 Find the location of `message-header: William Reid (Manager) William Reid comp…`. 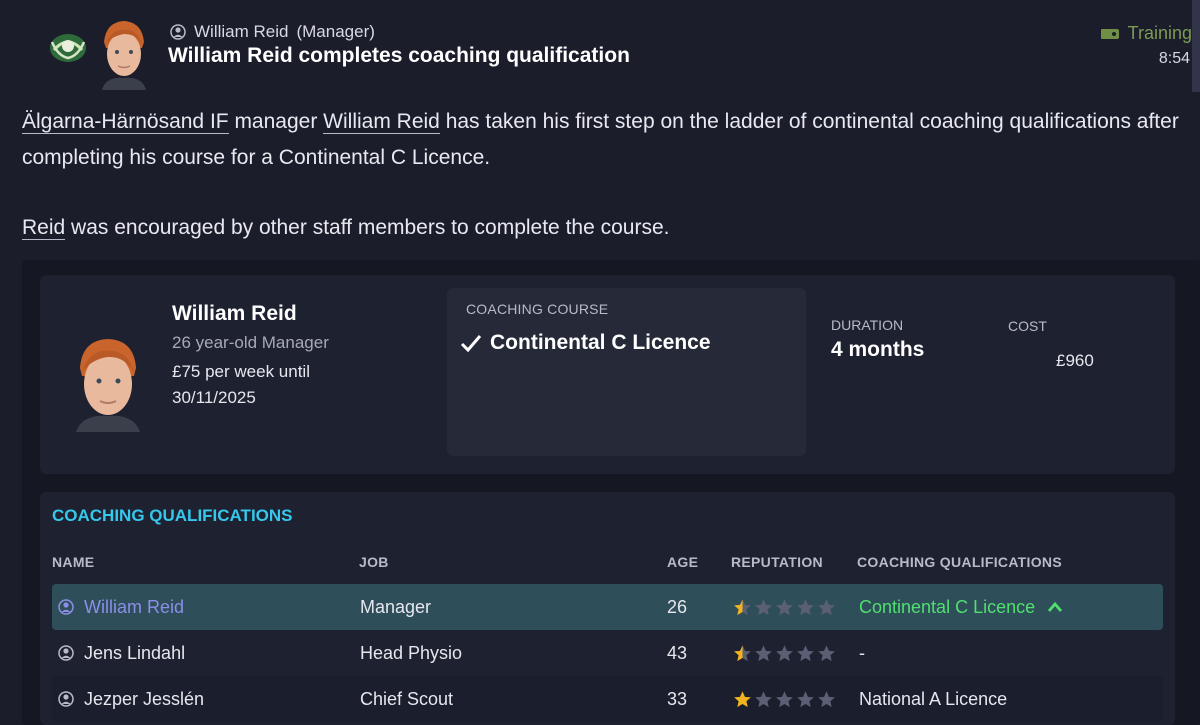

message-header: William Reid (Manager) William Reid comp… is located at coordinates (600, 50).